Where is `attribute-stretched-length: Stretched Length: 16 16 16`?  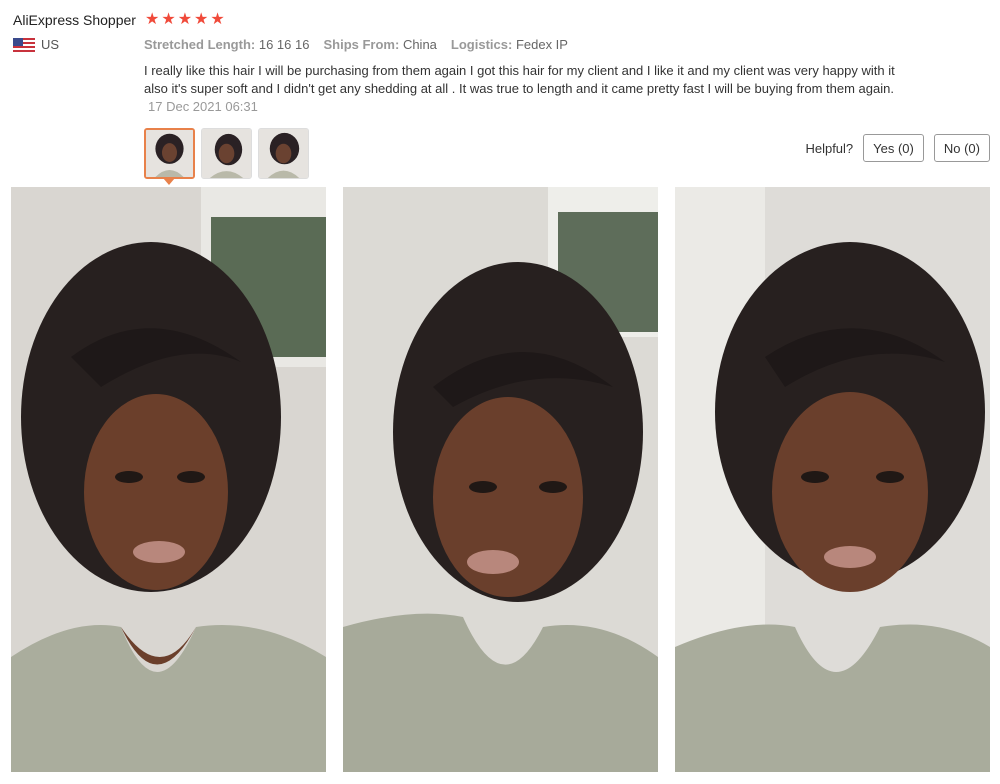
attribute-stretched-length: Stretched Length: 16 16 16 is located at coordinates (227, 44).